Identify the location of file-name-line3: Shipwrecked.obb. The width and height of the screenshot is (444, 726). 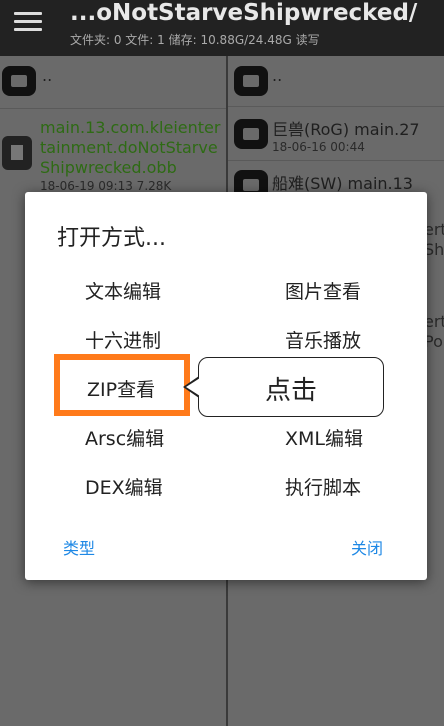
(108, 168).